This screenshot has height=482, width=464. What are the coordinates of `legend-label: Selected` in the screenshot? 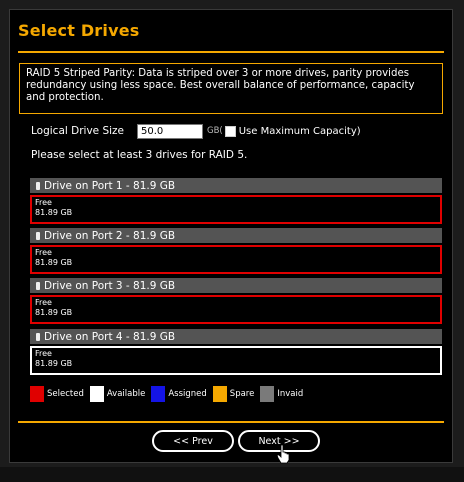 It's located at (65, 394).